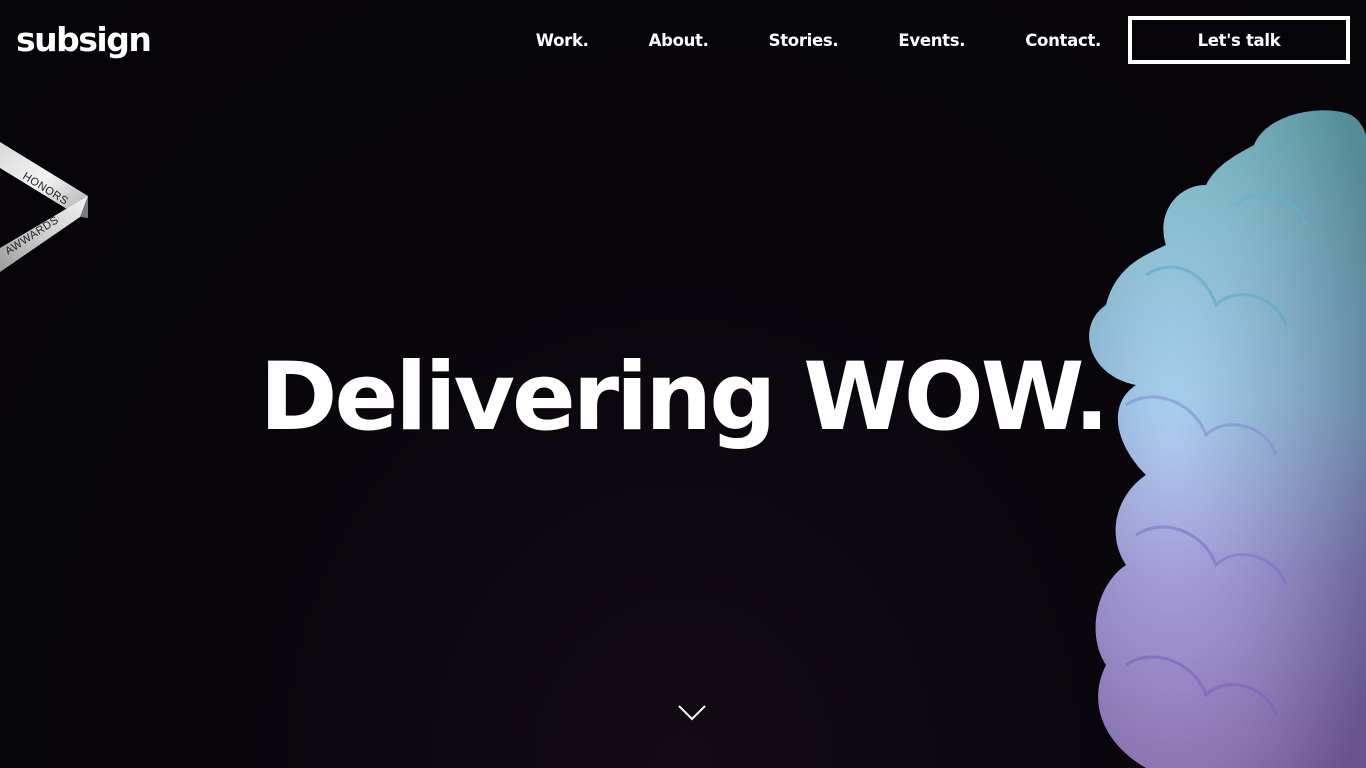  What do you see at coordinates (1063, 40) in the screenshot?
I see `nav-link-contact: Contact.` at bounding box center [1063, 40].